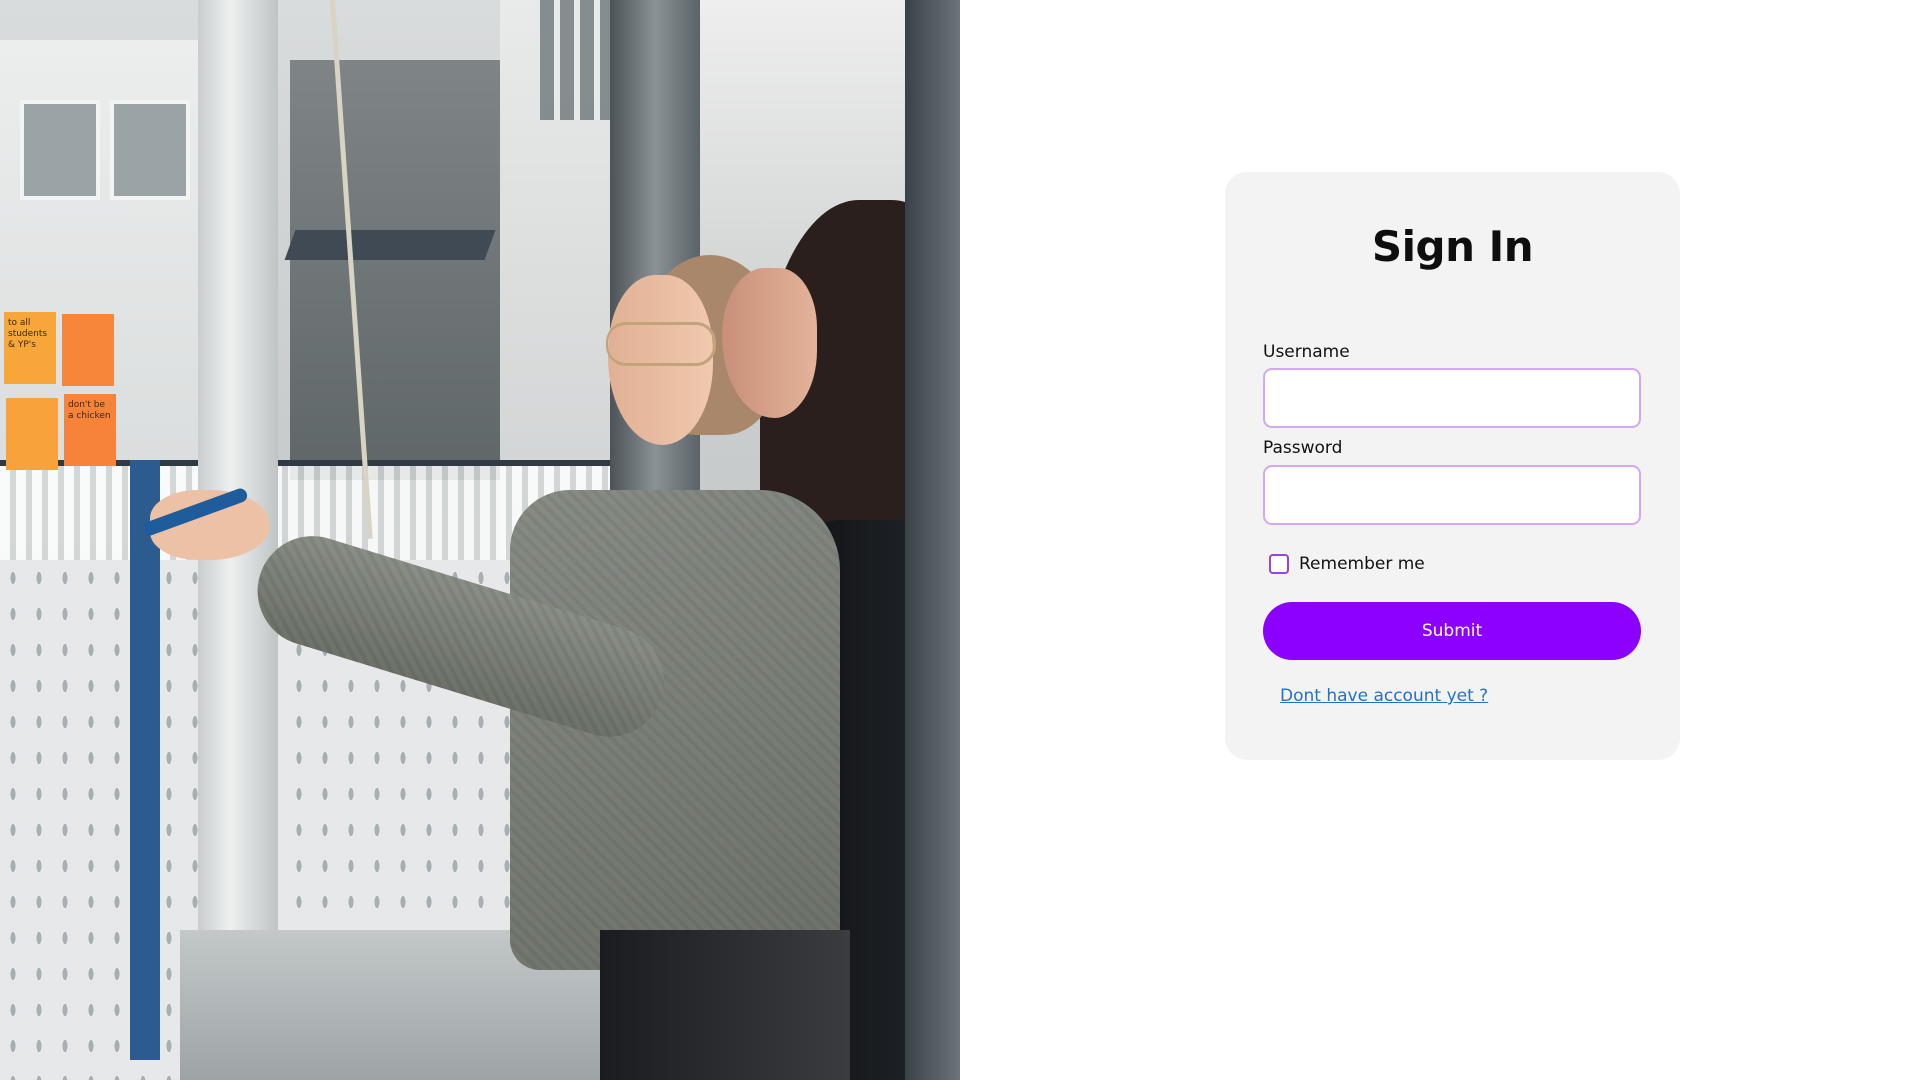  Describe the element at coordinates (145, 760) in the screenshot. I see `balcony-post` at that location.